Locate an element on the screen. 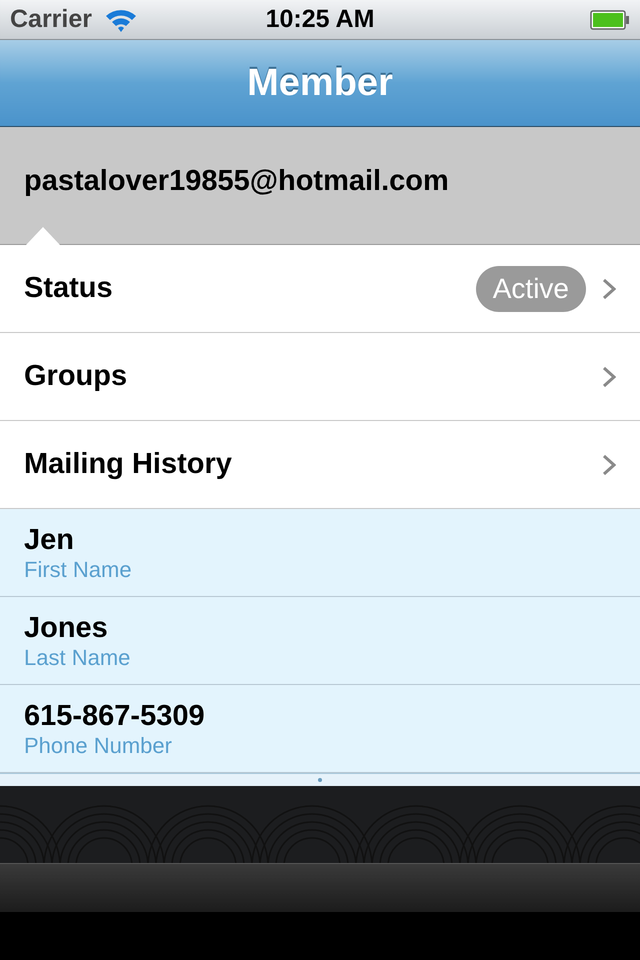 The width and height of the screenshot is (640, 960). menu-row: Mailing History is located at coordinates (320, 465).